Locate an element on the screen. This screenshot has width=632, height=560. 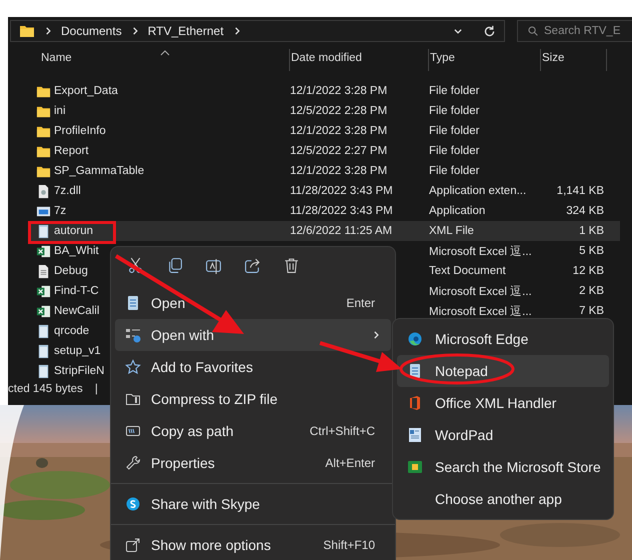
type-cell: XML File is located at coordinates (451, 231).